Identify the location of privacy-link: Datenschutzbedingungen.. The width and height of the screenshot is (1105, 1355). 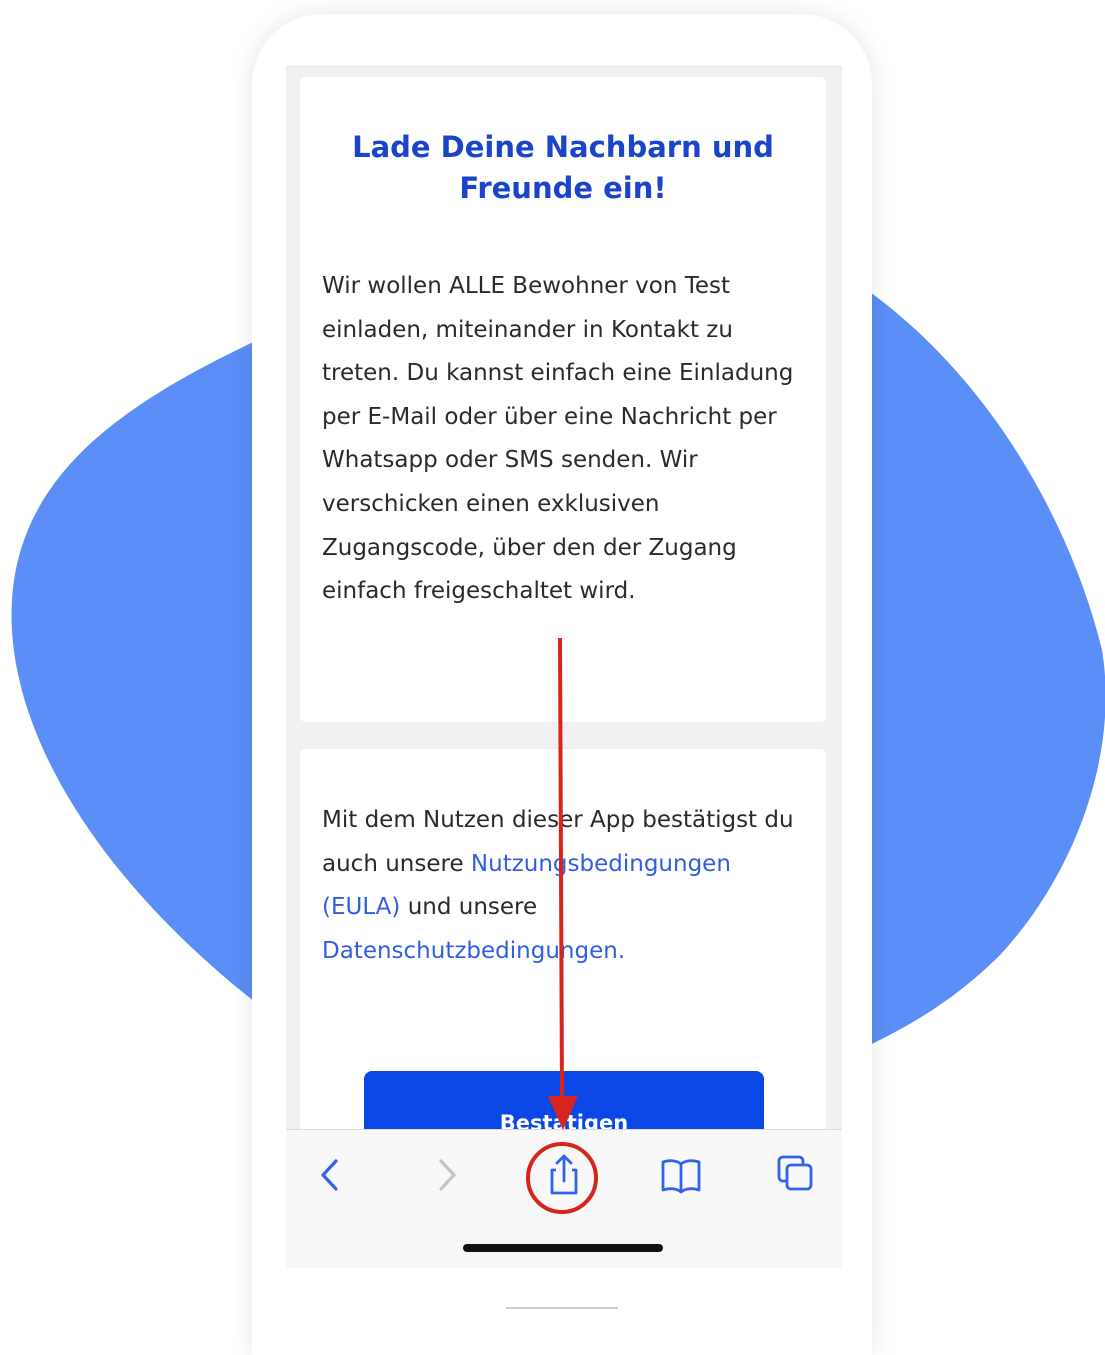
(473, 951).